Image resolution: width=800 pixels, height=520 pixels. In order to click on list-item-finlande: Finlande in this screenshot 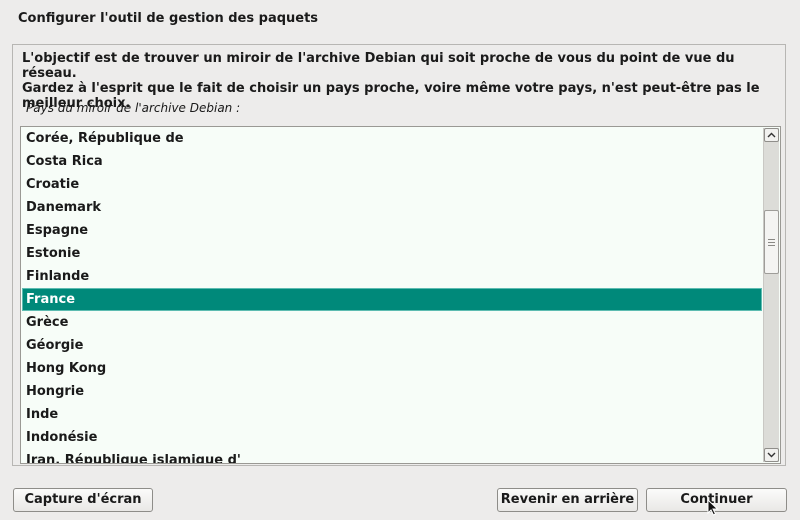, I will do `click(392, 276)`.